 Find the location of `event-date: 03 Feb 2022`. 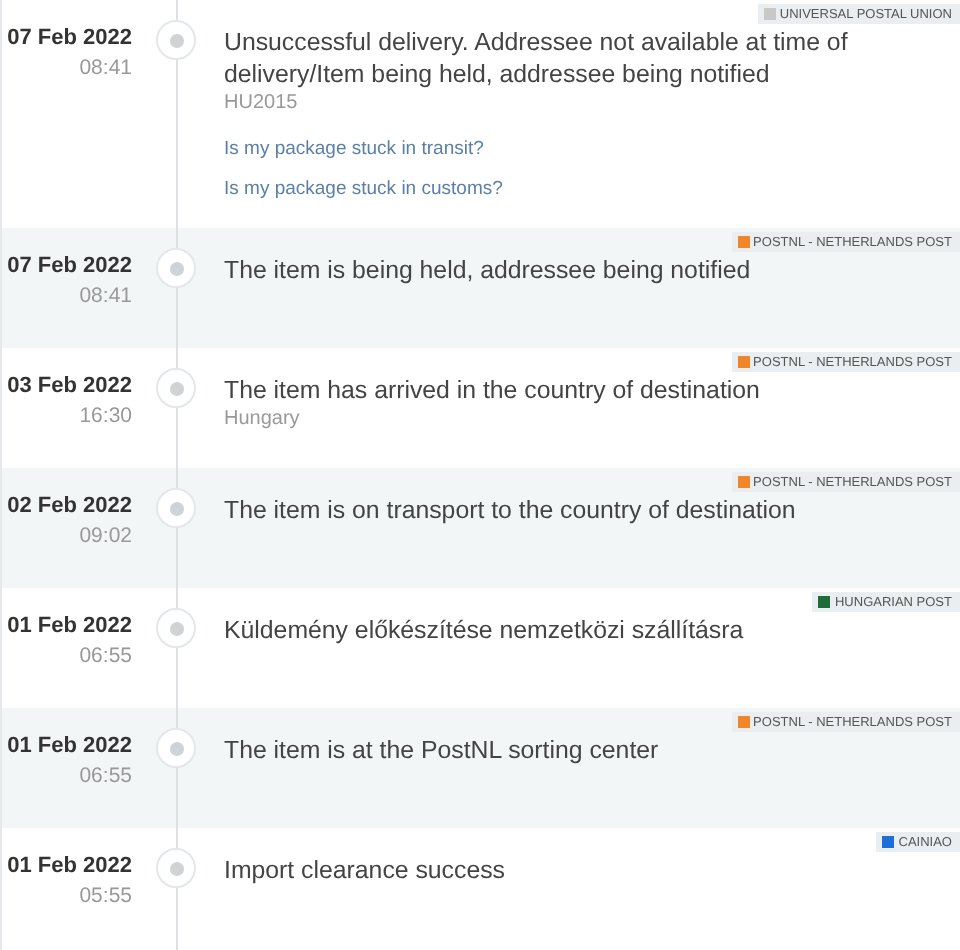

event-date: 03 Feb 2022 is located at coordinates (69, 386).